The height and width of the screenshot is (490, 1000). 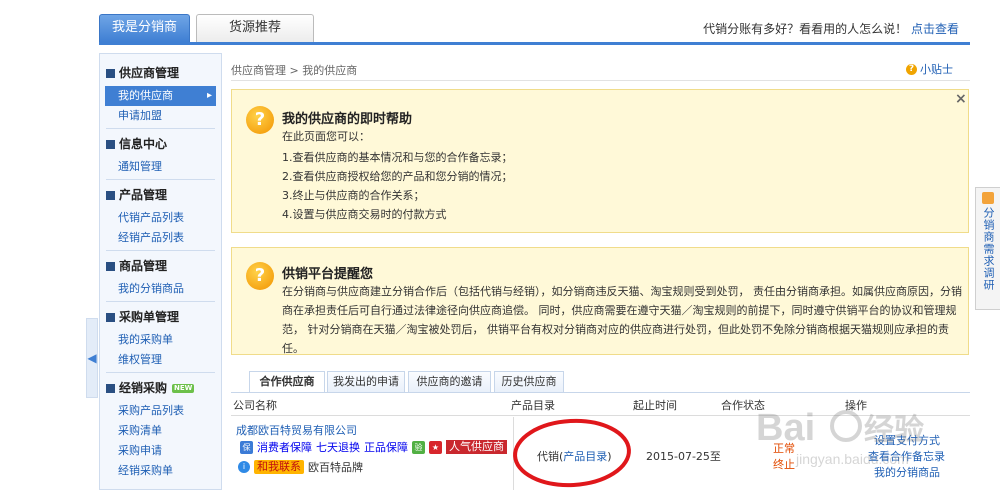 What do you see at coordinates (961, 99) in the screenshot?
I see `close-help-button: ×` at bounding box center [961, 99].